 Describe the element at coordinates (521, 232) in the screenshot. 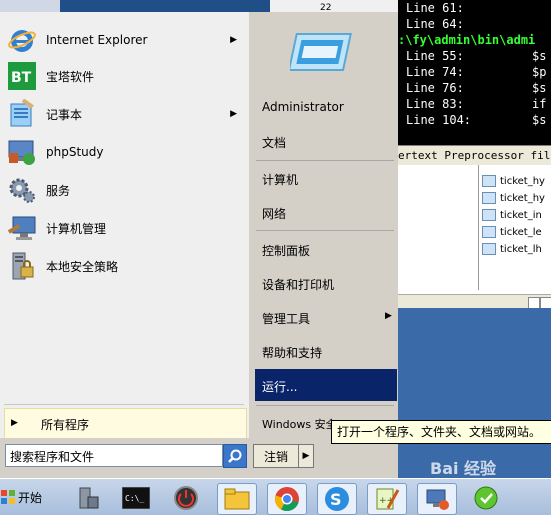

I see `file-name: ticket_le` at that location.